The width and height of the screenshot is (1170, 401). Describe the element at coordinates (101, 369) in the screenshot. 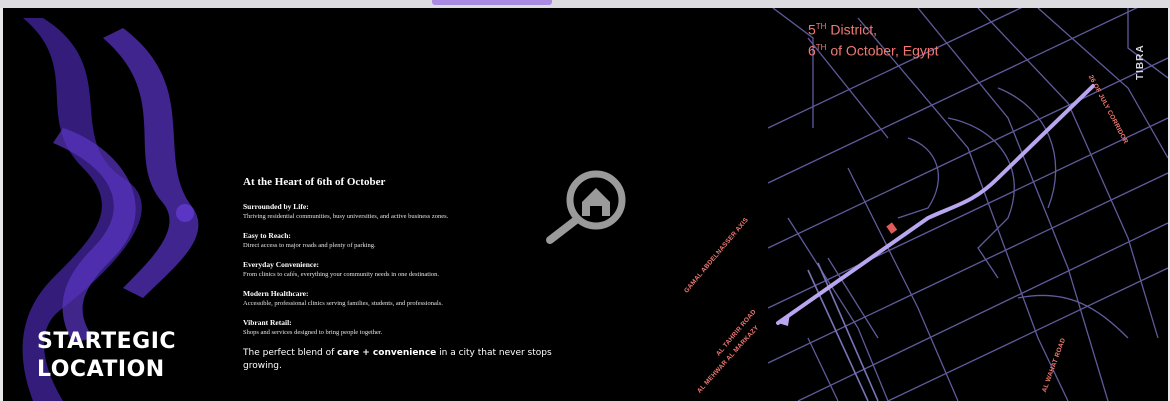

I see `page-title-line2: LOCATION` at that location.